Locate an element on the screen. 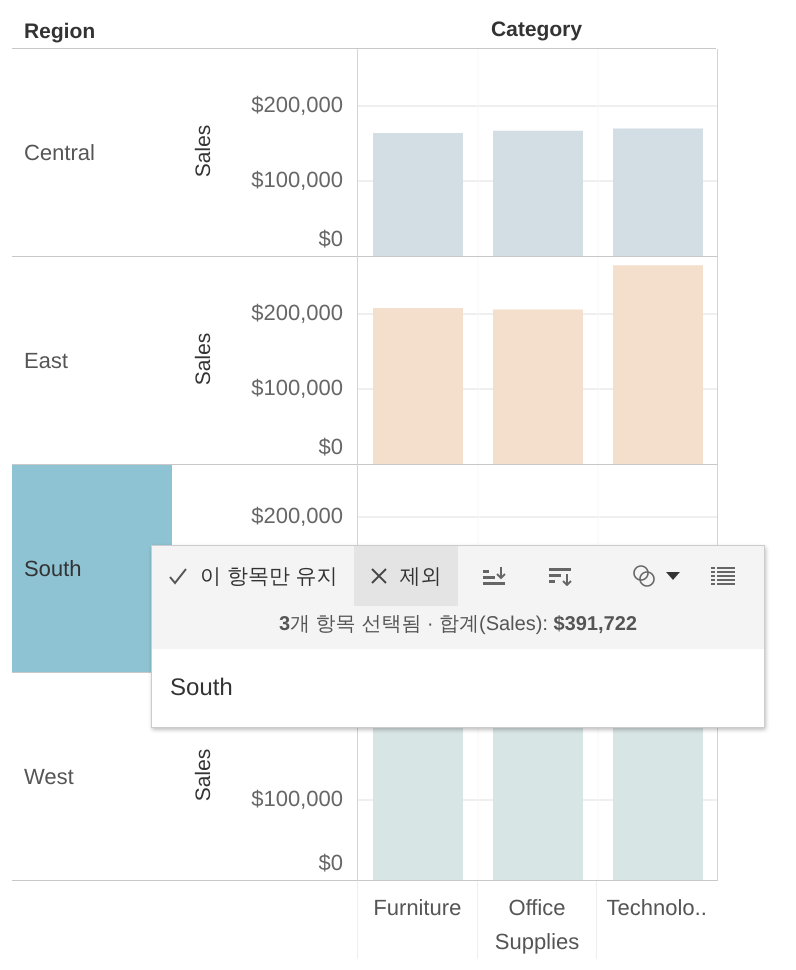 The image size is (796, 970). sort-descending-icon is located at coordinates (561, 576).